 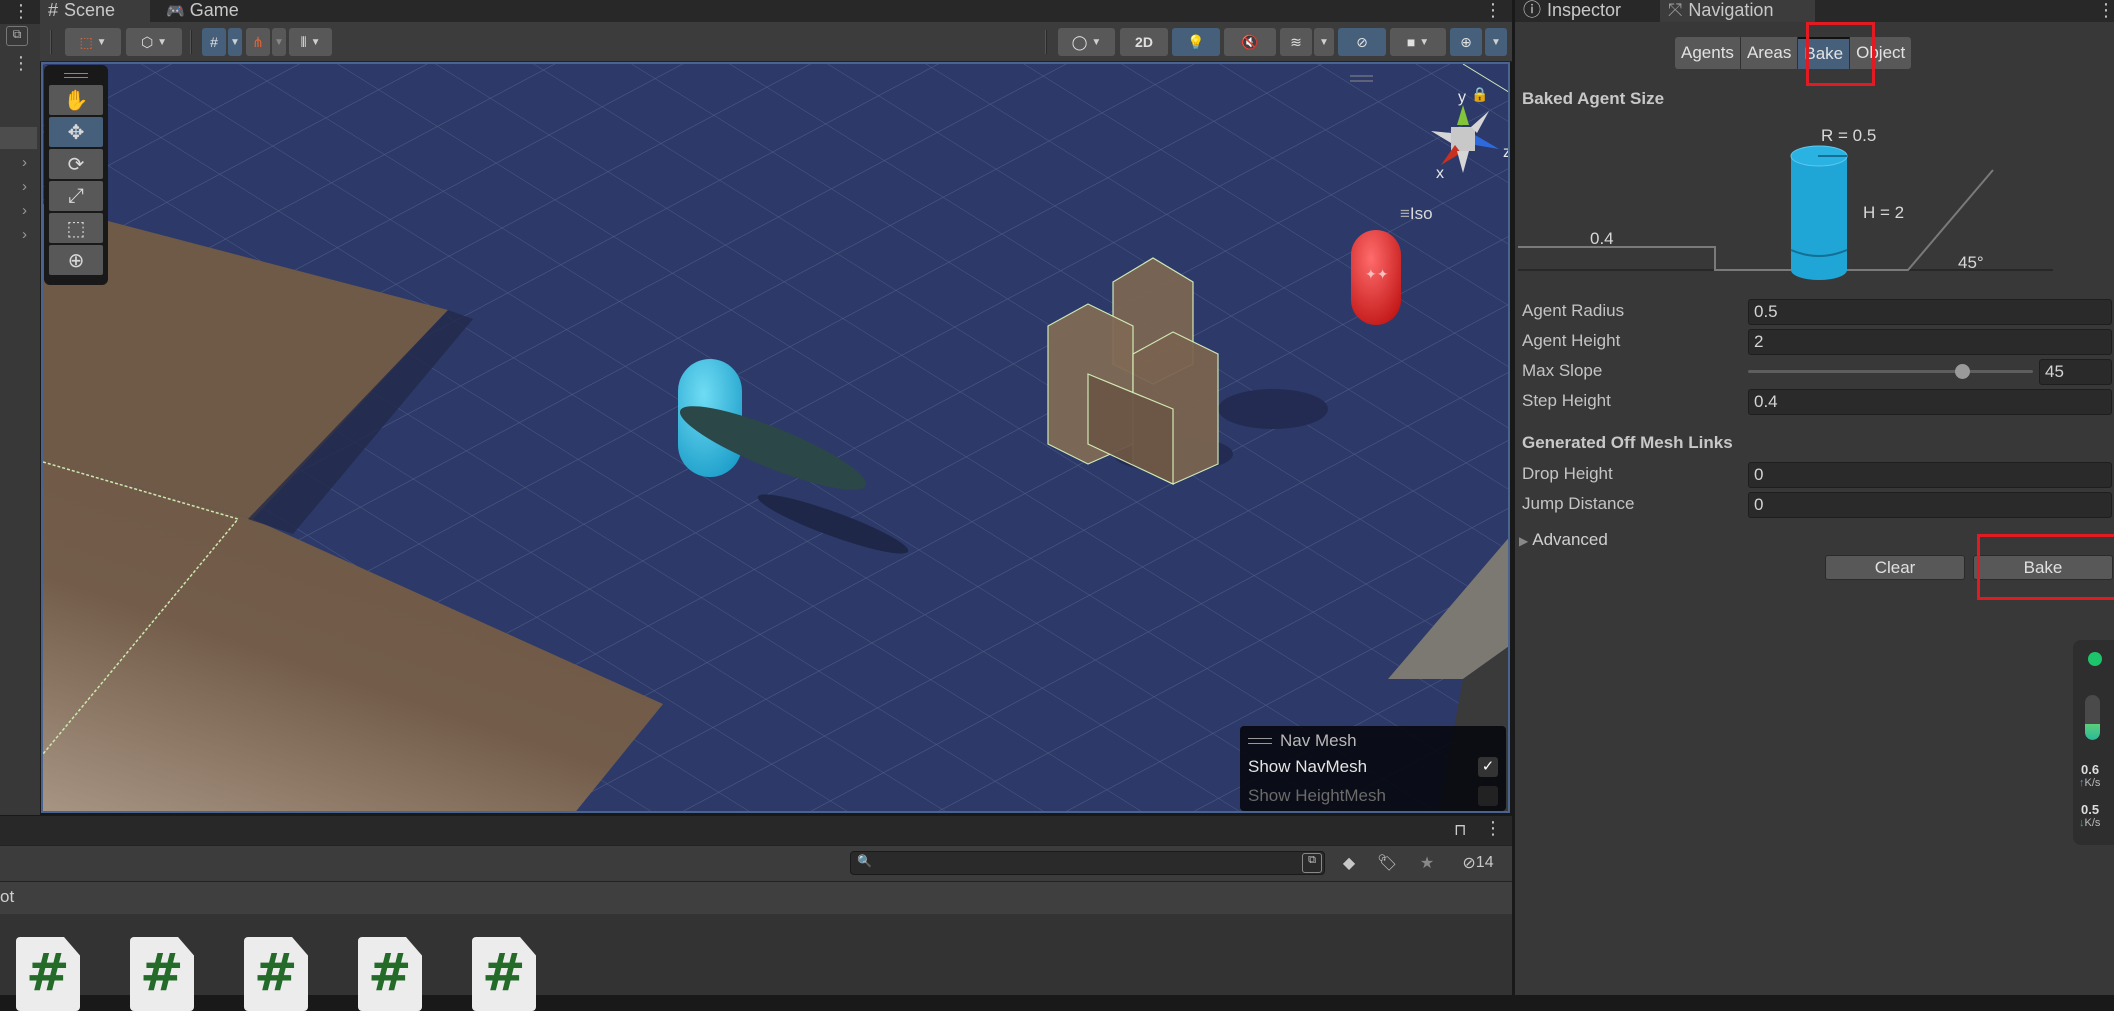 I want to click on rect-tool-button: ⬚, so click(x=76, y=228).